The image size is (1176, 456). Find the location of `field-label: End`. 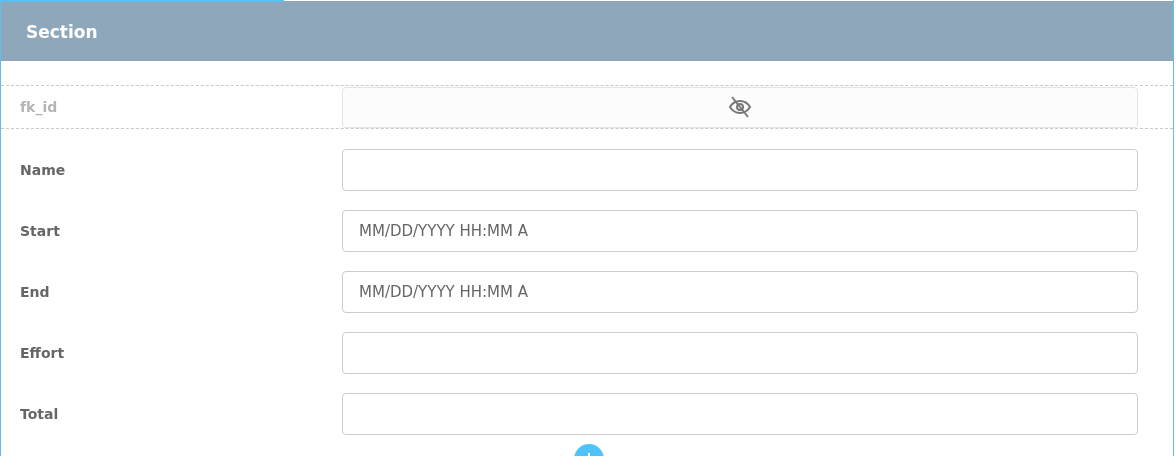

field-label: End is located at coordinates (35, 292).